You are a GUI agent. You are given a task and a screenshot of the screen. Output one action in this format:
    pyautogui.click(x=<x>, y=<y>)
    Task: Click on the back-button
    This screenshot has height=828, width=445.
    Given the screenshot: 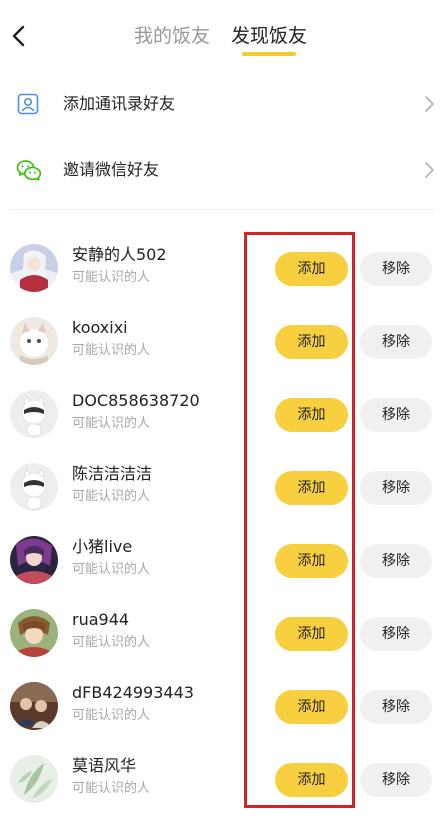 What is the action you would take?
    pyautogui.click(x=20, y=36)
    